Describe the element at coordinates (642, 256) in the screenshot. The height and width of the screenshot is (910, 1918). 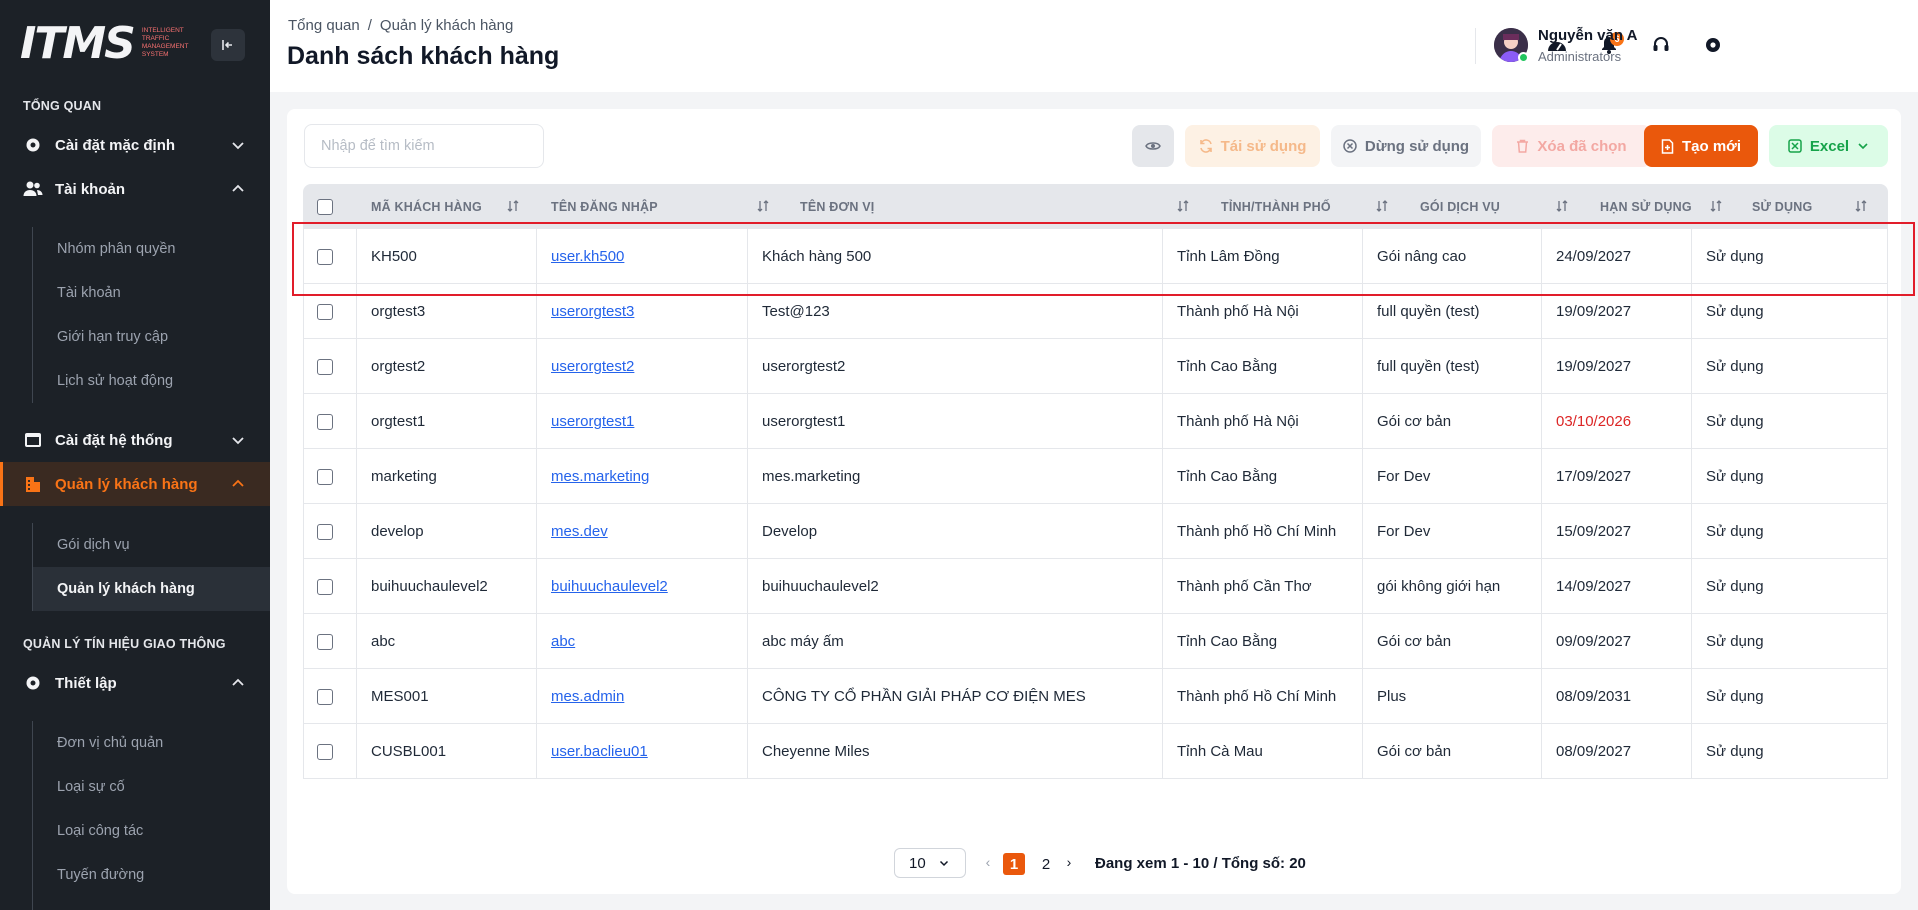
I see `cell-username: user.kh500` at that location.